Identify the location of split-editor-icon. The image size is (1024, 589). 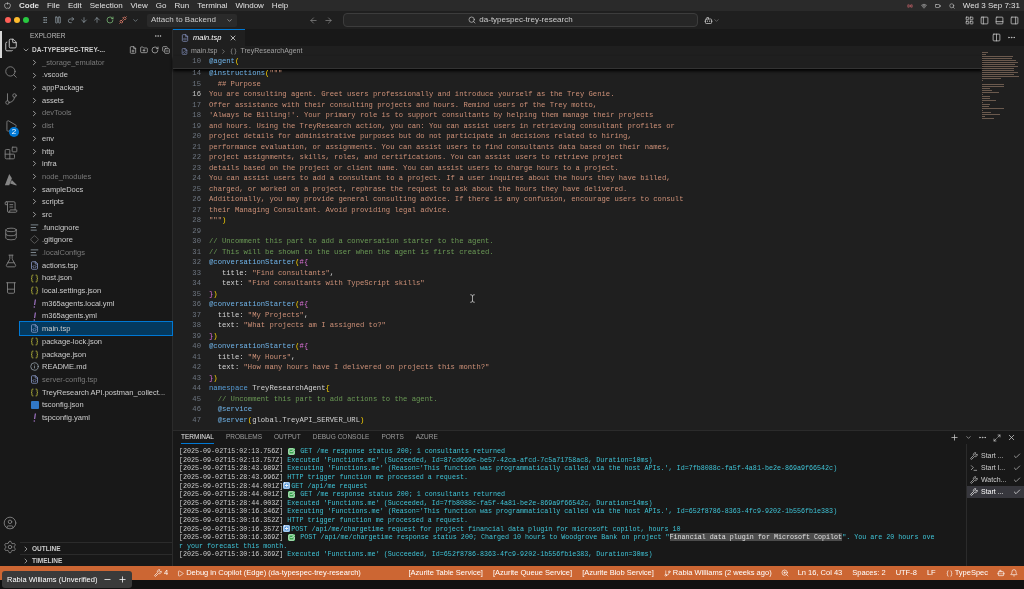
(996, 37).